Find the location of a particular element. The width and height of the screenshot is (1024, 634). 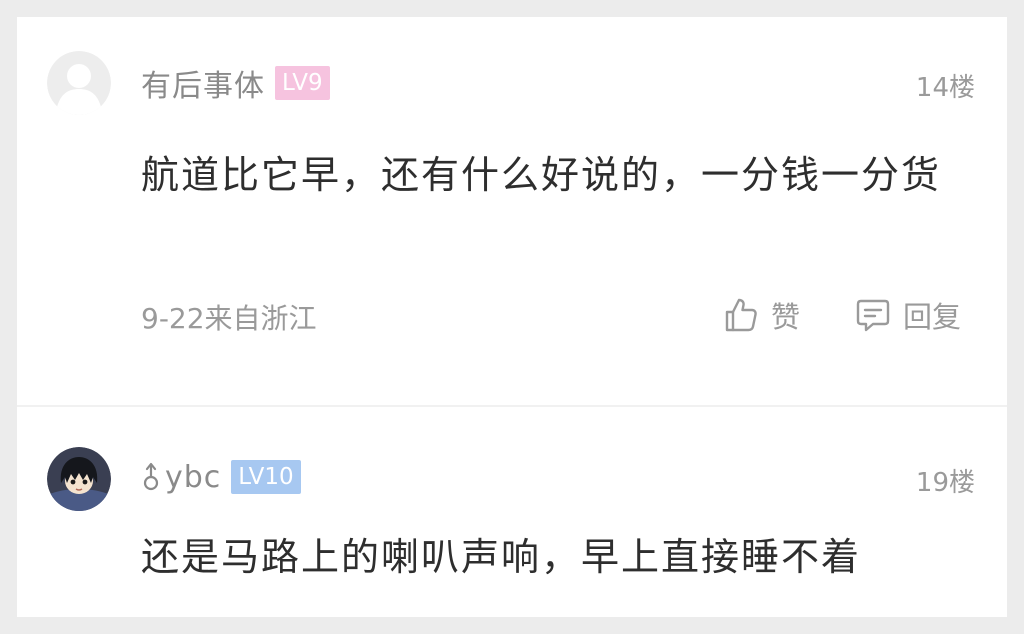

floor-number: 14楼 is located at coordinates (945, 88).